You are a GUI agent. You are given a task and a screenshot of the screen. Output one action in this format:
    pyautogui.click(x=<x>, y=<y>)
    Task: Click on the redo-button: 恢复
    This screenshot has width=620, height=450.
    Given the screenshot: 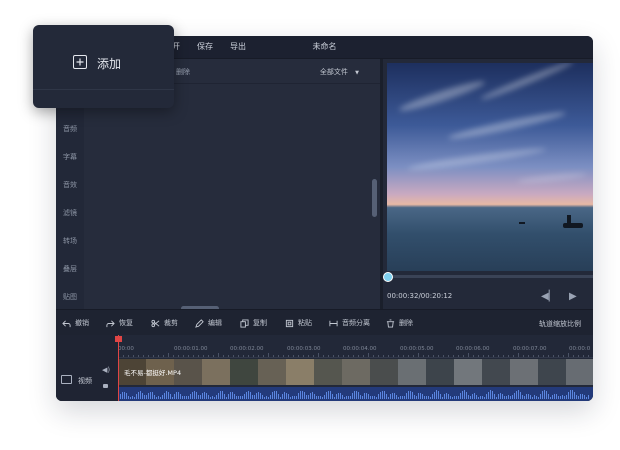 What is the action you would take?
    pyautogui.click(x=119, y=323)
    